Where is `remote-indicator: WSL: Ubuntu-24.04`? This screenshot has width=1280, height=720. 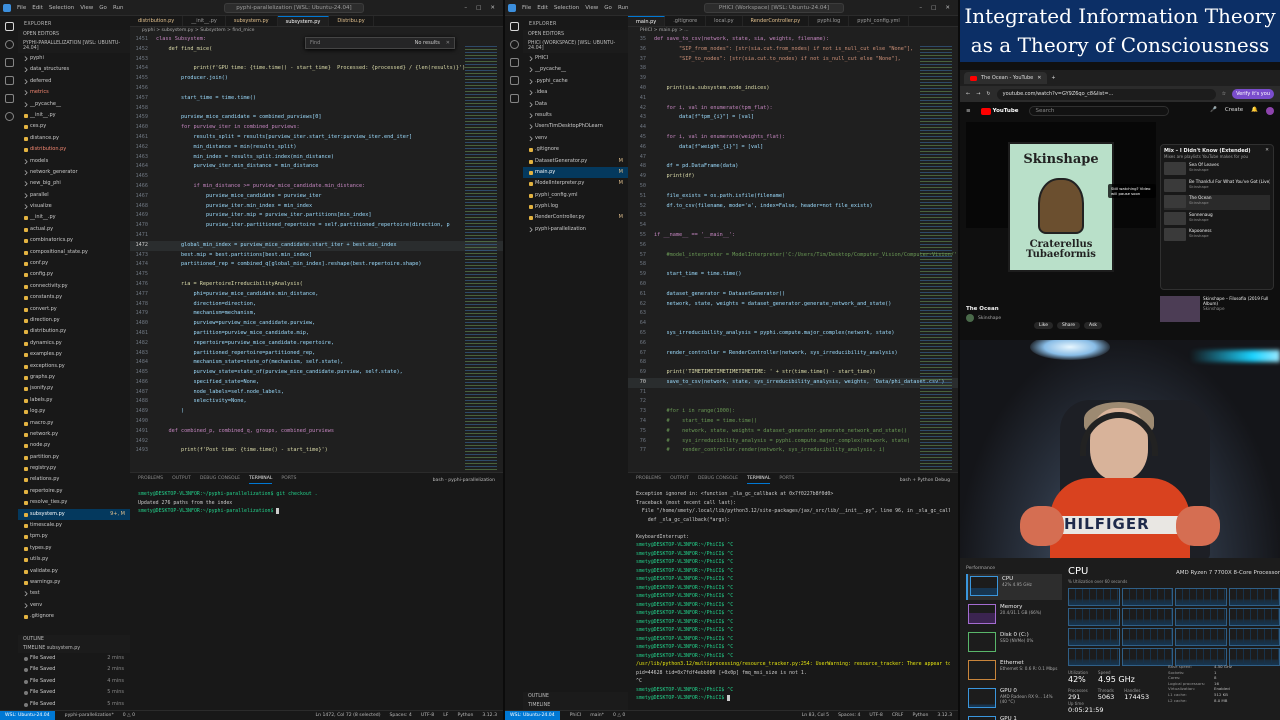 remote-indicator: WSL: Ubuntu-24.04 is located at coordinates (27, 715).